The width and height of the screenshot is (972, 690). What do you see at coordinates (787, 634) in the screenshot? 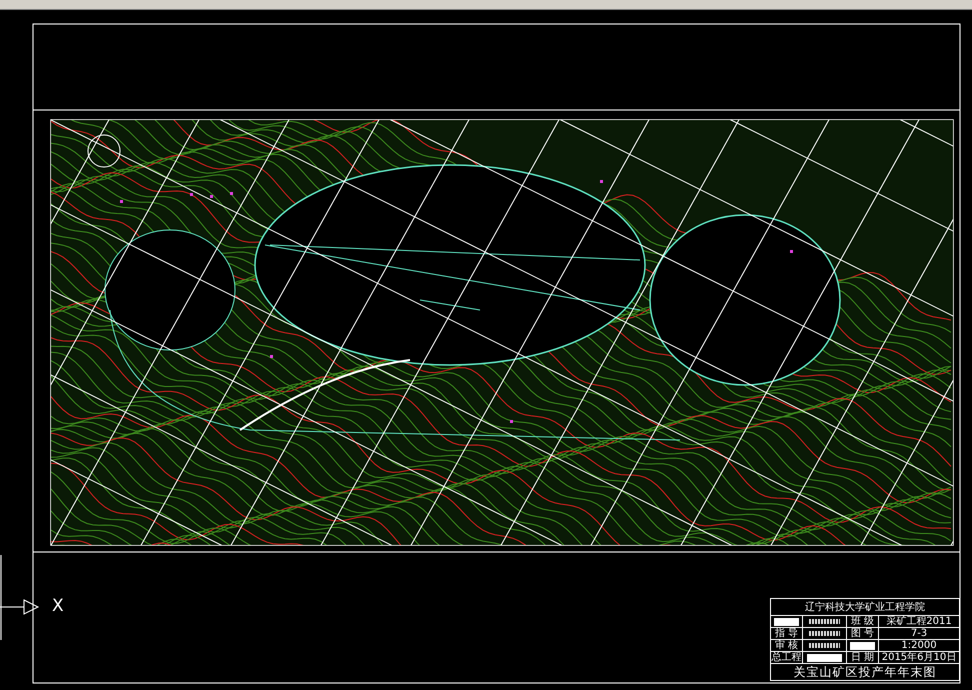
I see `table-cell: 指 导` at bounding box center [787, 634].